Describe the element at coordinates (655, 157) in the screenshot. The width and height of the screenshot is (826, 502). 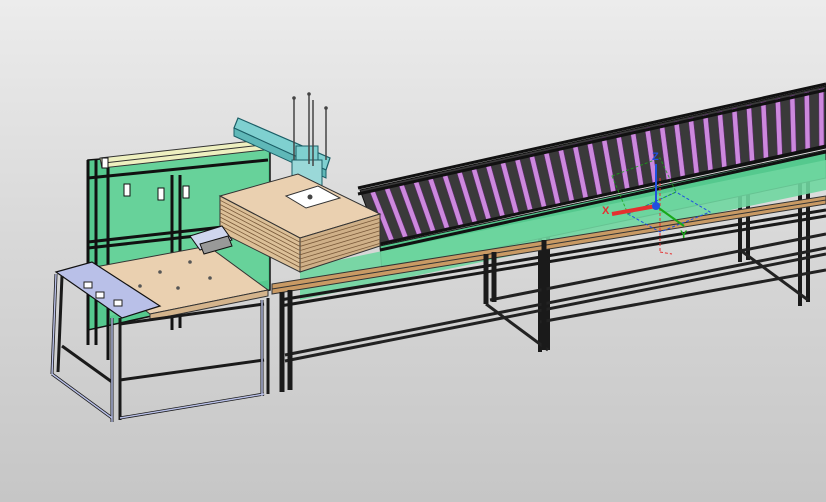
I see `z-axis-label: Z` at that location.